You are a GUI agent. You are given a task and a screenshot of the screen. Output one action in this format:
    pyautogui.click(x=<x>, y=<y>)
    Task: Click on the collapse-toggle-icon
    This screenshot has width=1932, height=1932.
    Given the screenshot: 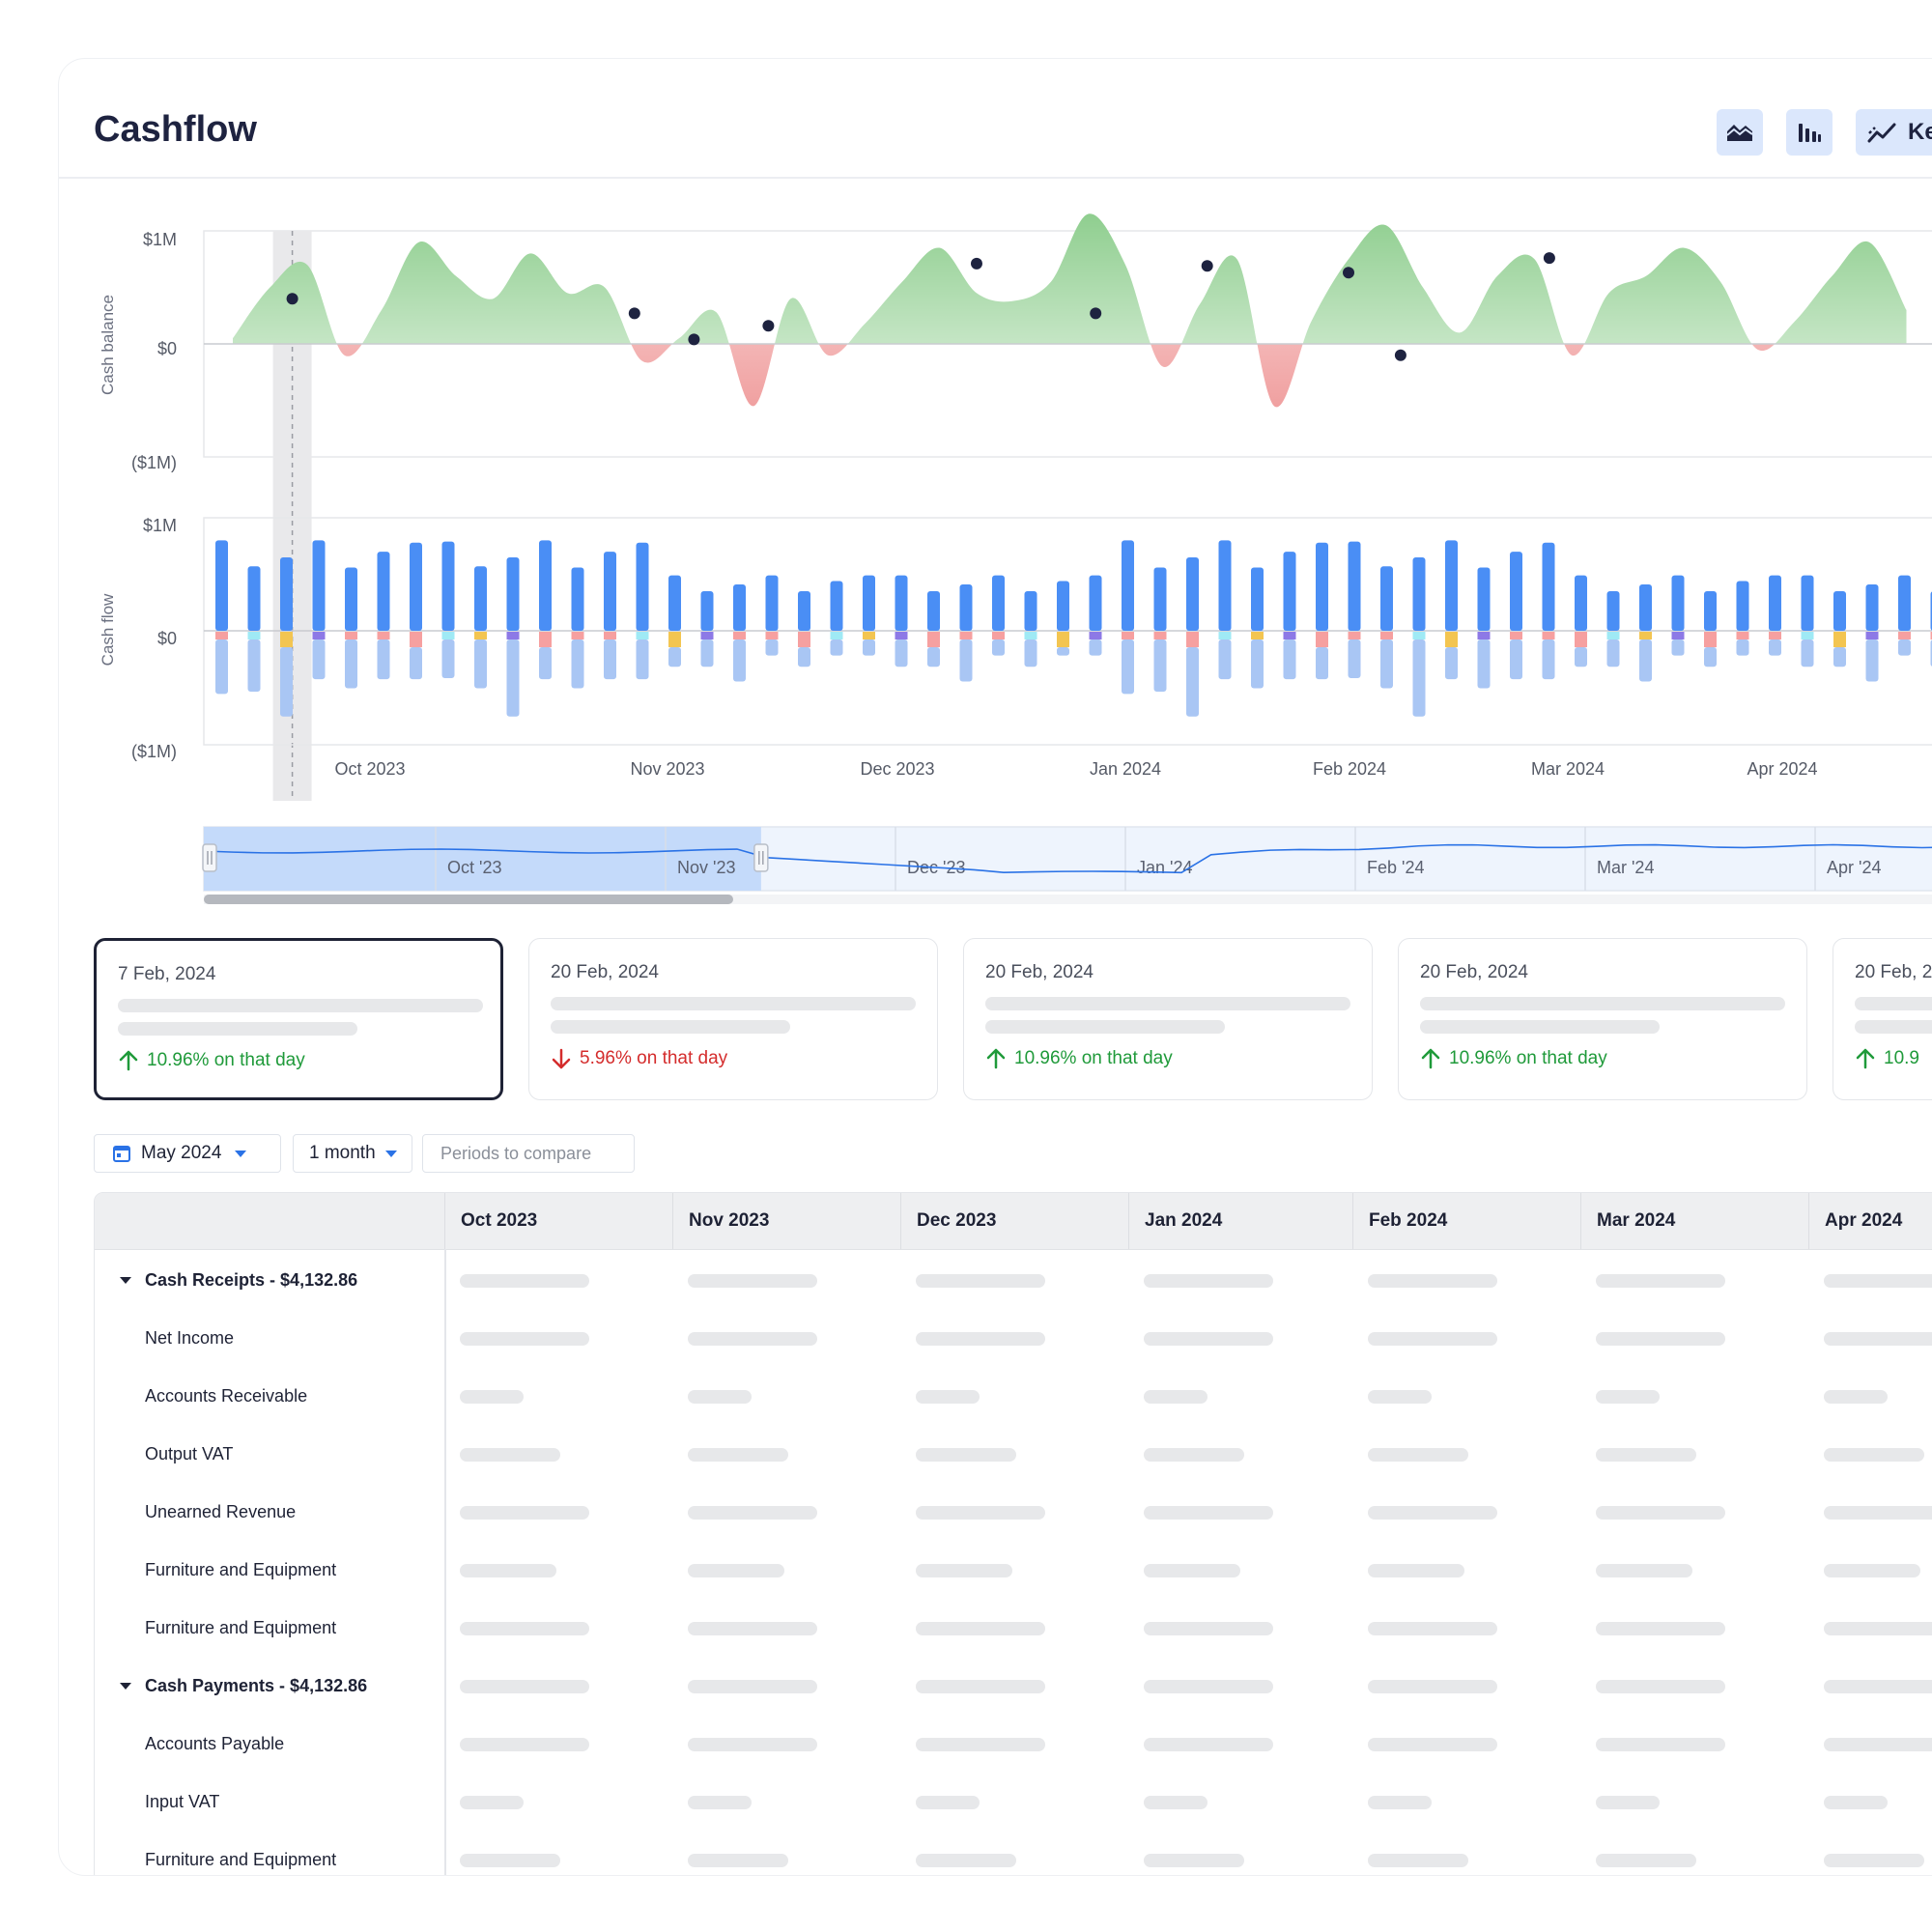 What is the action you would take?
    pyautogui.click(x=125, y=1686)
    